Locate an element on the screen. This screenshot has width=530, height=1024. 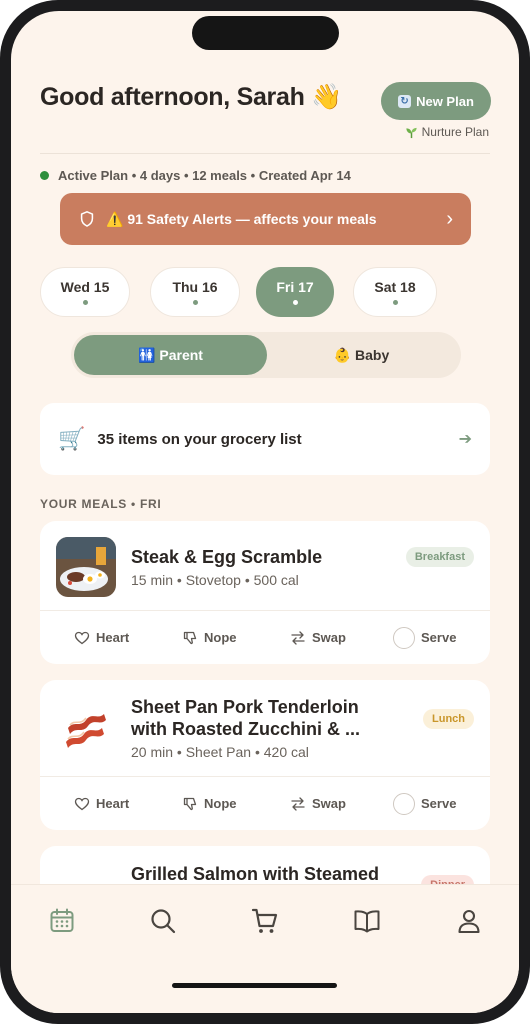
meal-type-badge: Lunch is located at coordinates (448, 719).